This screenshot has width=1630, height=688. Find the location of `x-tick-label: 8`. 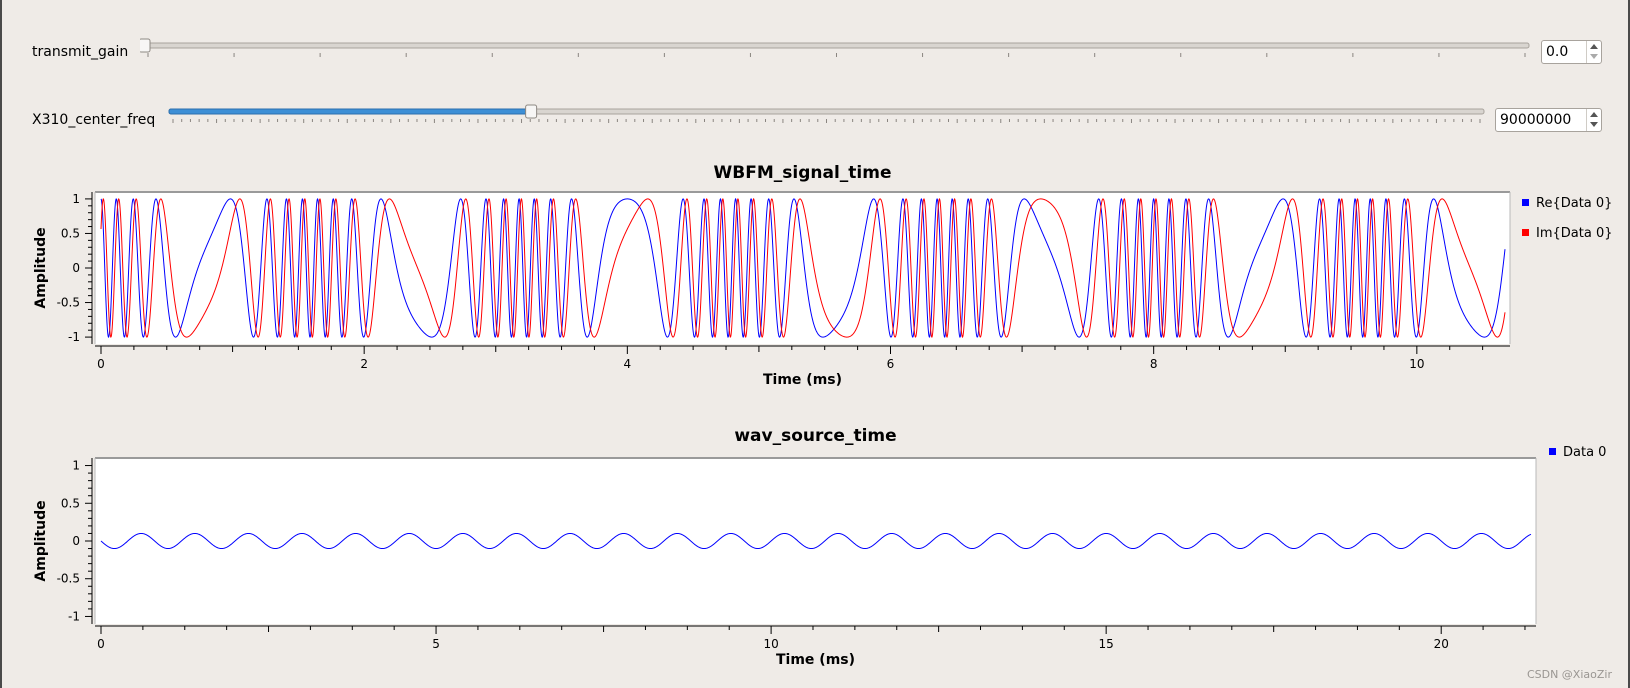

x-tick-label: 8 is located at coordinates (1154, 364).